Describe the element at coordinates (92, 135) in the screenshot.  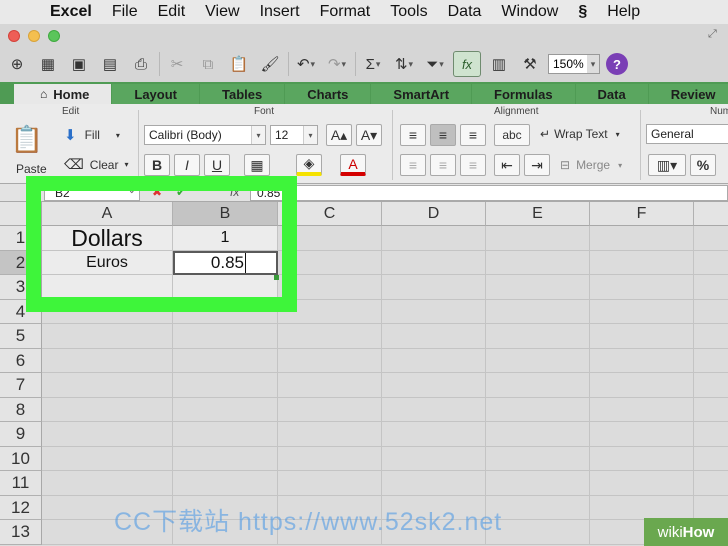
I see `fill-button: ⬇ Fill ▾` at that location.